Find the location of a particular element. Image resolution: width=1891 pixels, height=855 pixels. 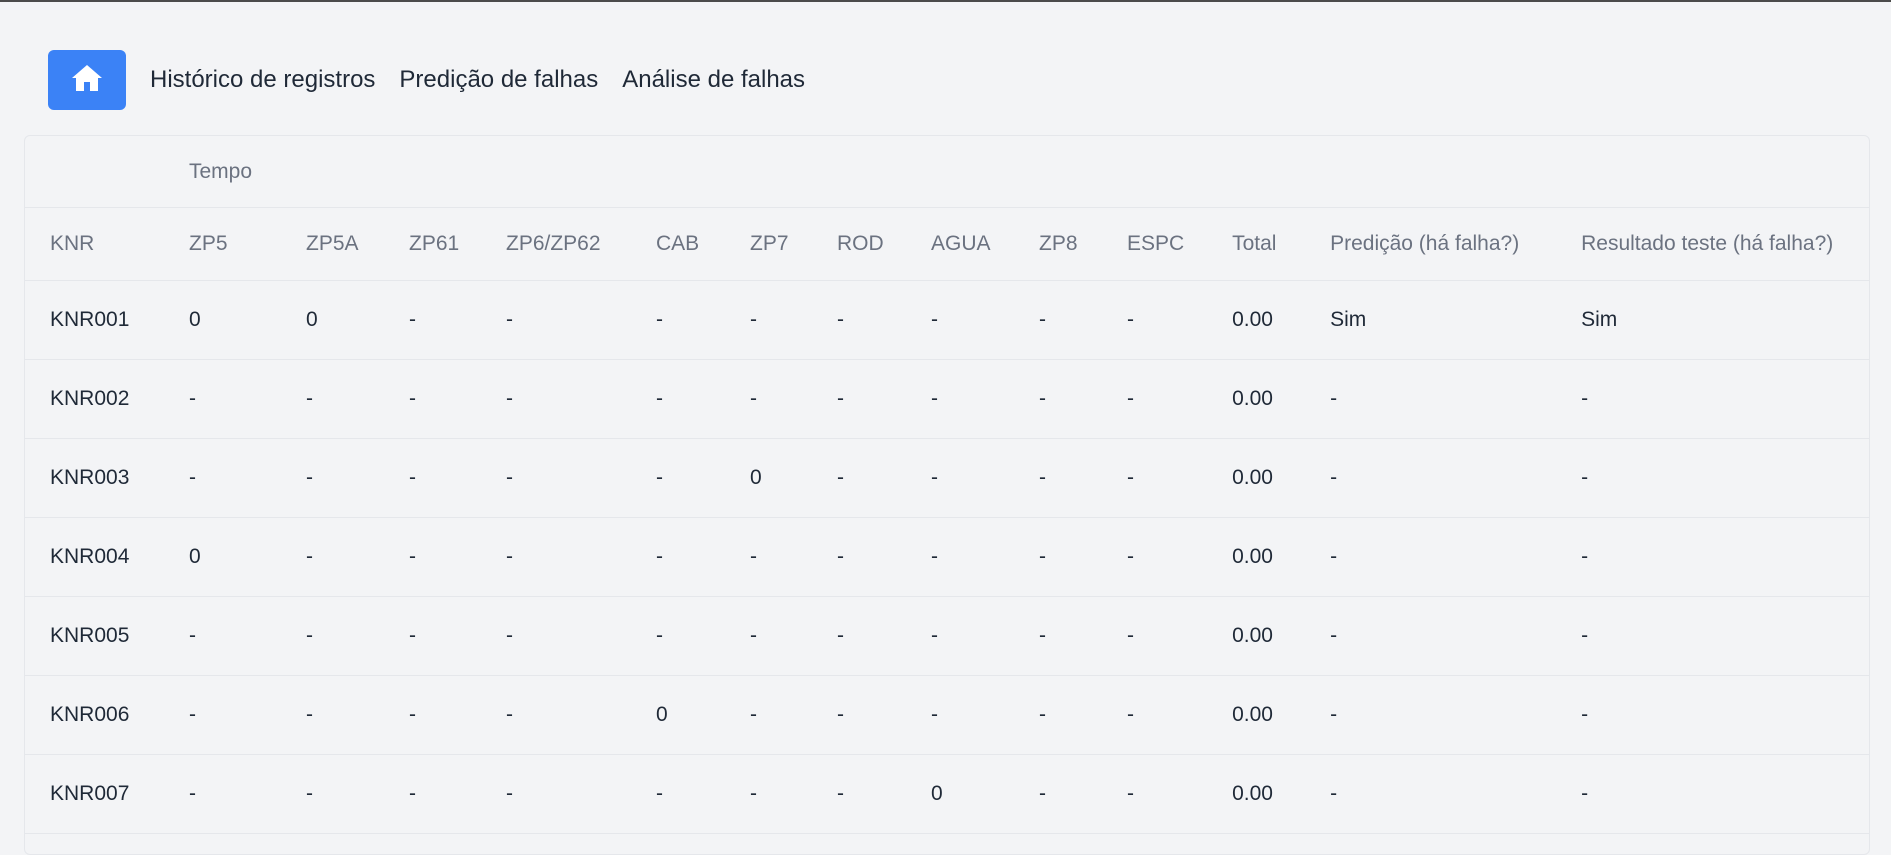

table-cell: KNR006 is located at coordinates (103, 715).